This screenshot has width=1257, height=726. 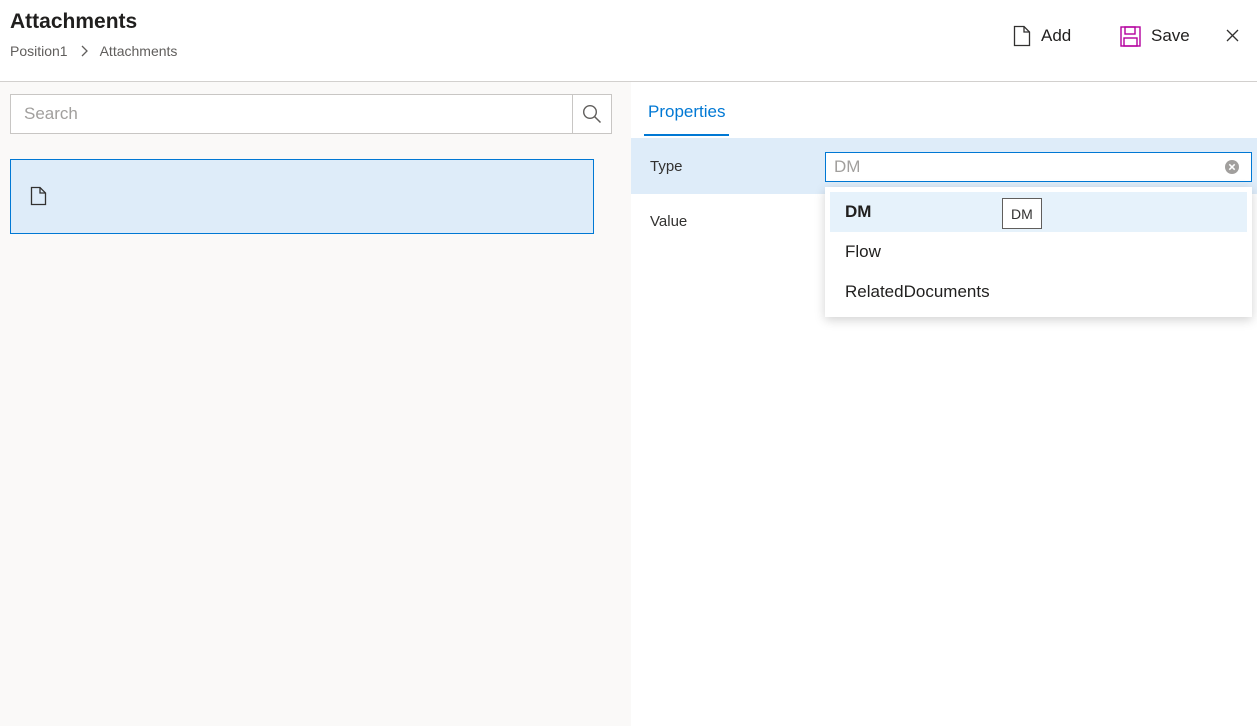 I want to click on close-button, so click(x=1232, y=35).